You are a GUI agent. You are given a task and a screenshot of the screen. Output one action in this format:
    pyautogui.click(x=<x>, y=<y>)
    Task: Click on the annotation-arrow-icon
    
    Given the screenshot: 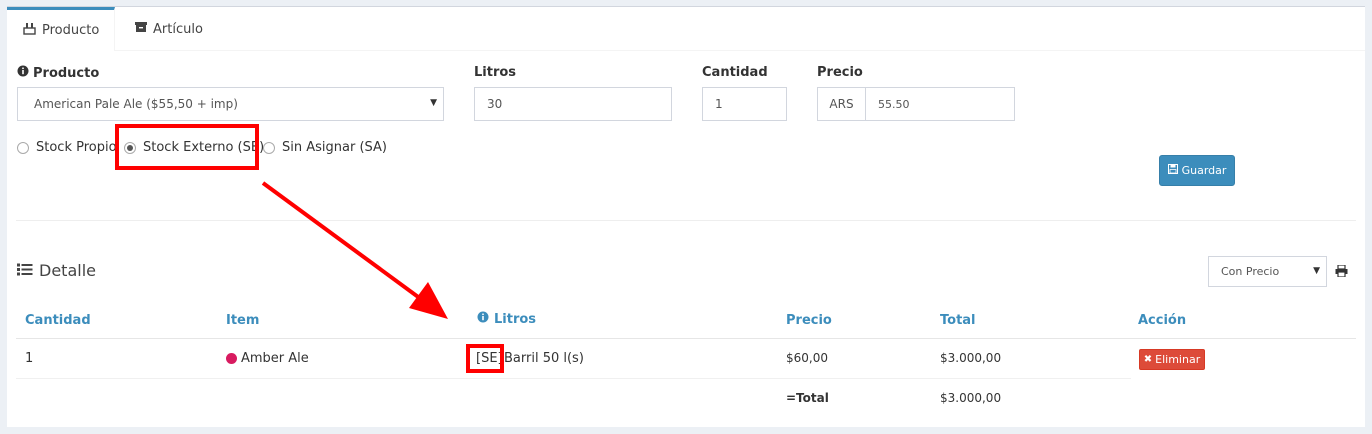 What is the action you would take?
    pyautogui.click(x=354, y=250)
    